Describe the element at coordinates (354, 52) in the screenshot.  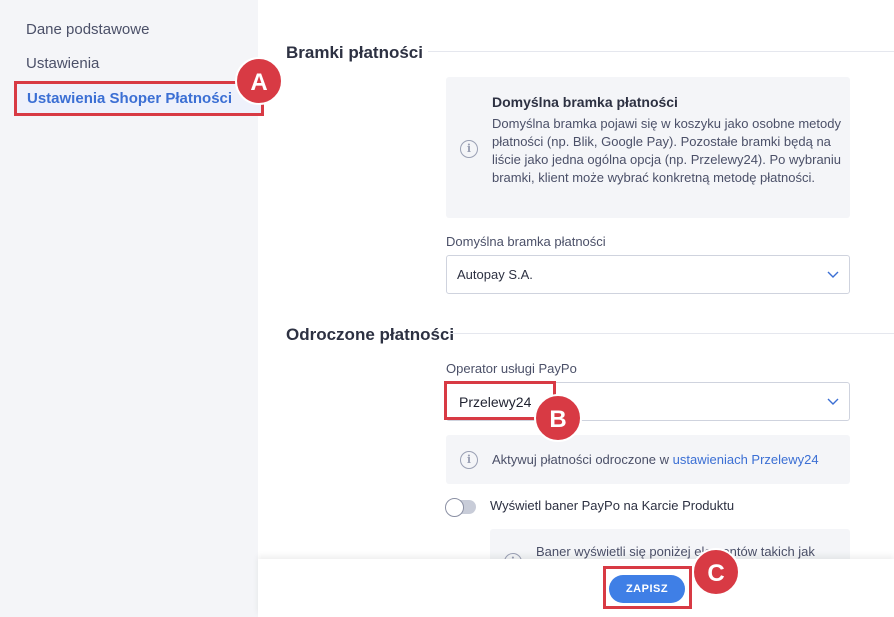
I see `section-title-gateways: Bramki płatności` at that location.